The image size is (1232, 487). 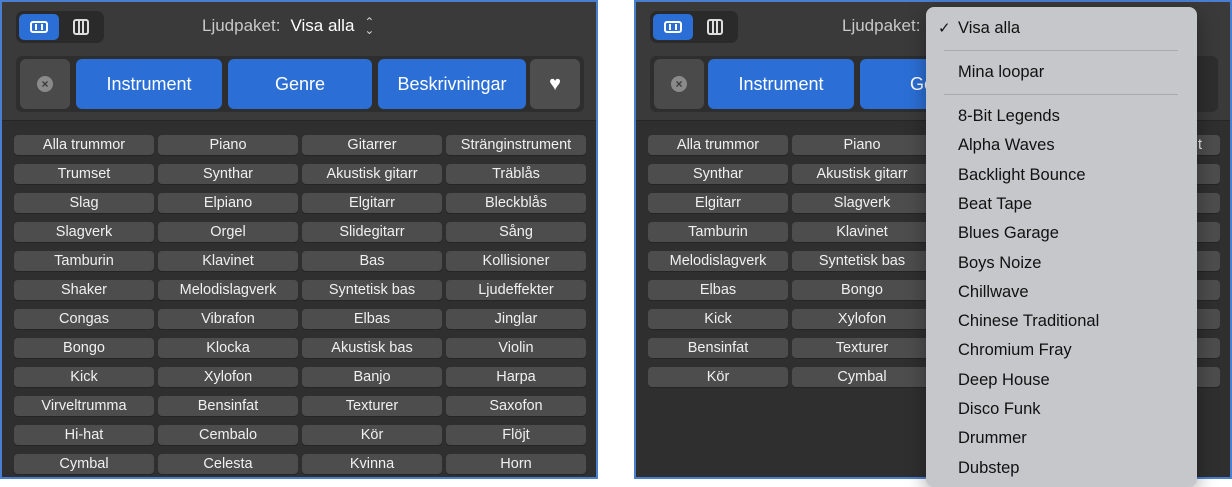 What do you see at coordinates (300, 84) in the screenshot?
I see `genre-button: Genre` at bounding box center [300, 84].